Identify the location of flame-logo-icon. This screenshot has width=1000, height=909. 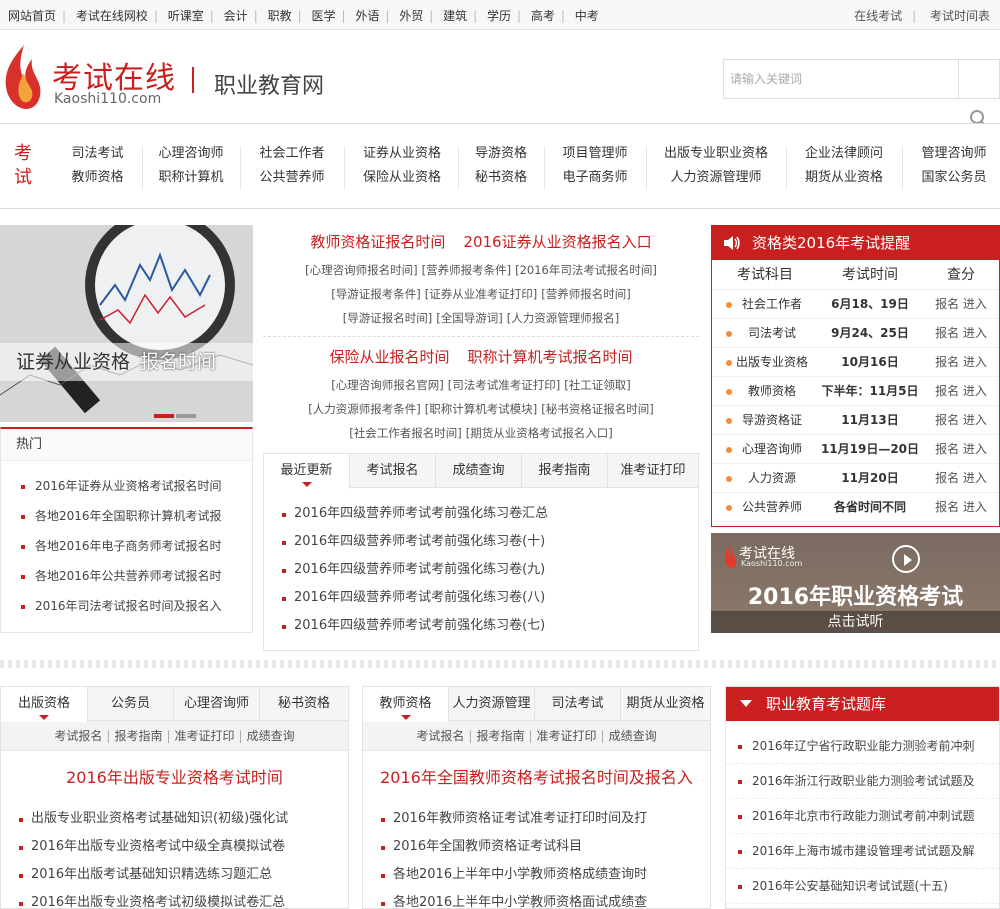
(22, 78).